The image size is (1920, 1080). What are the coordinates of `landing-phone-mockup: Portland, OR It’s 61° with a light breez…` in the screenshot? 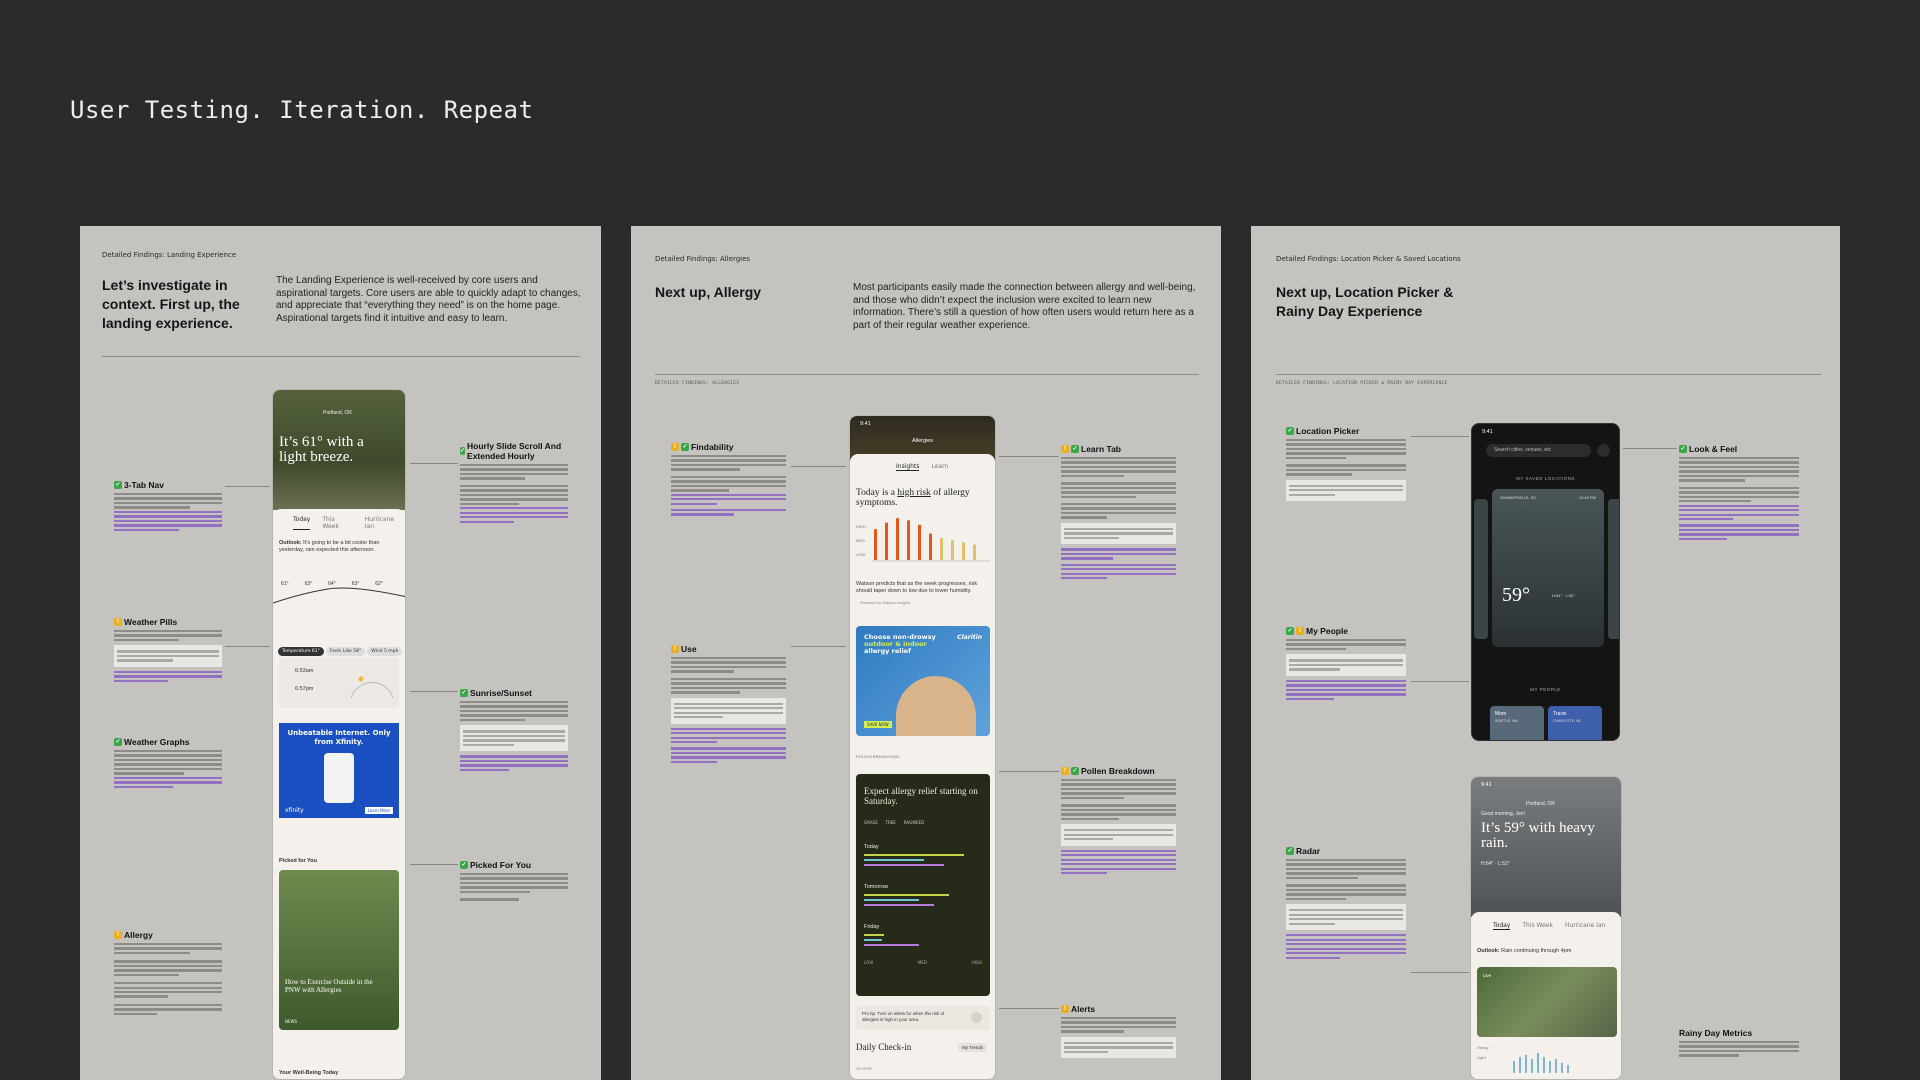 It's located at (339, 734).